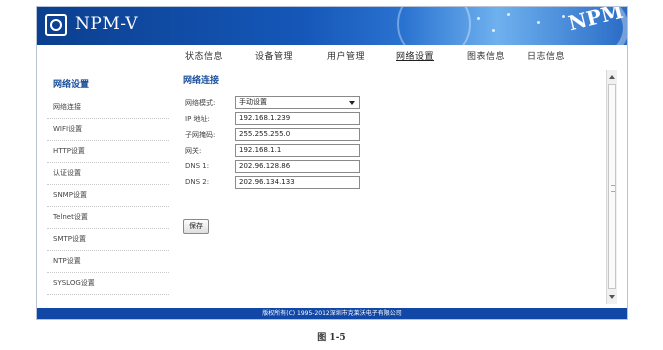 This screenshot has height=350, width=663. Describe the element at coordinates (297, 118) in the screenshot. I see `ip-address-input: 192.168.1.239` at that location.